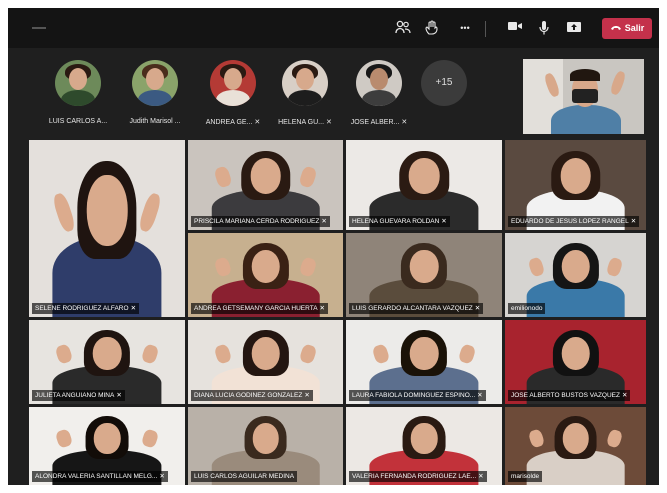  I want to click on participant-name: HELENA GUEVARA ROLDAN, so click(396, 221).